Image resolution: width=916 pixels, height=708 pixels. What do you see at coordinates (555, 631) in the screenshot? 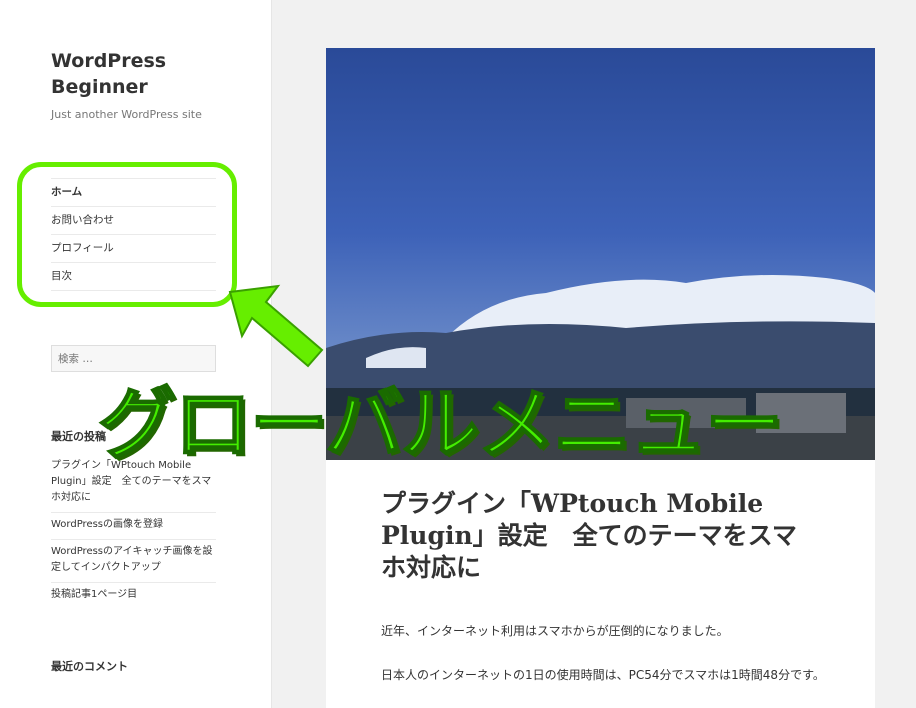
I see `post-paragraph: 近年、インターネット利用はスマホからが圧倒的になりました。` at bounding box center [555, 631].